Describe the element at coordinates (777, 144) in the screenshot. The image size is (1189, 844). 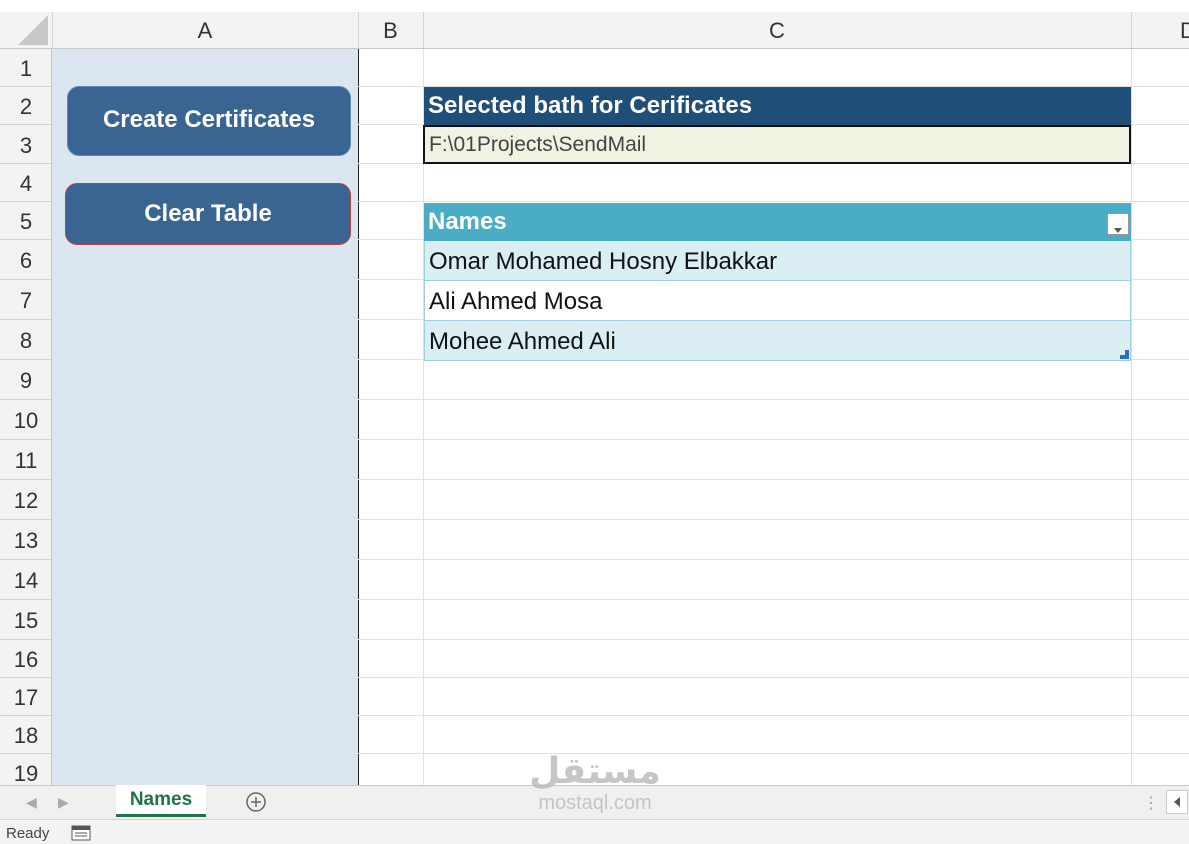
I see `path-value-cell: F:\01Projects\SendMail` at that location.